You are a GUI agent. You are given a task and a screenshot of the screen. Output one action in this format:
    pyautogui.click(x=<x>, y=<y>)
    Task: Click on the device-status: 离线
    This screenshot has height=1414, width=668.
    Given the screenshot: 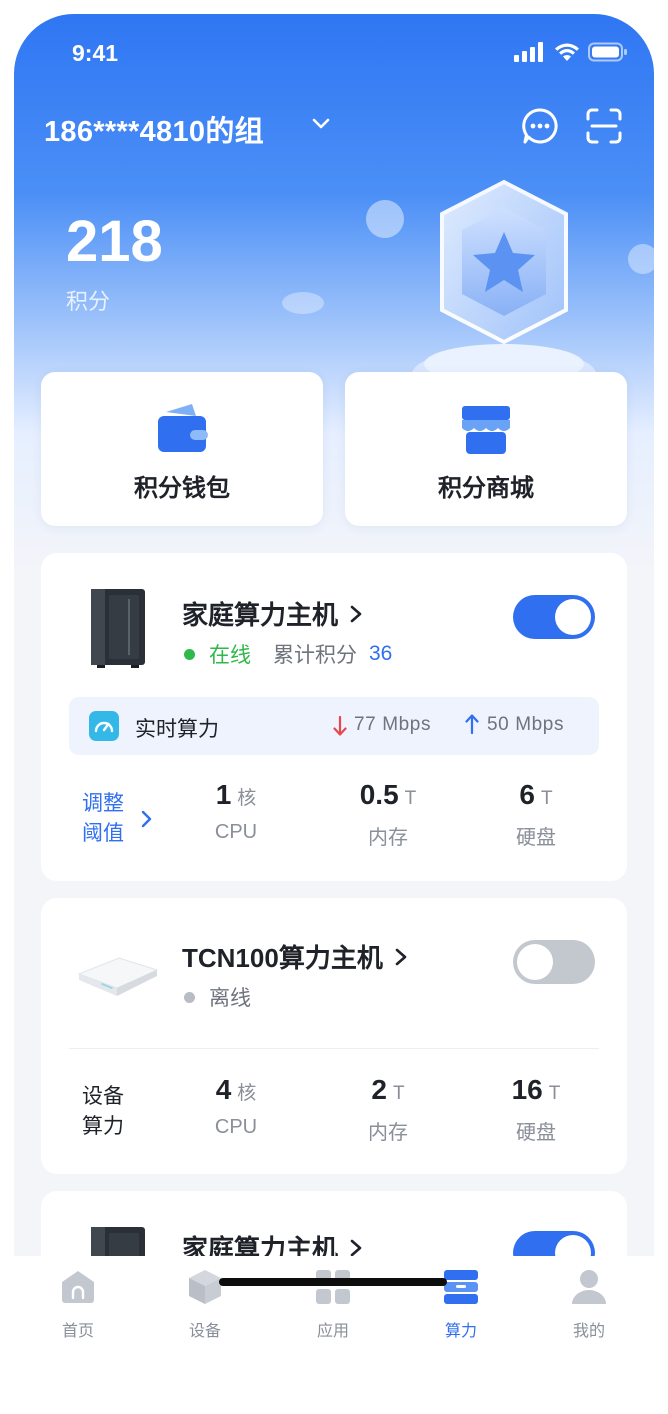 What is the action you would take?
    pyautogui.click(x=230, y=998)
    